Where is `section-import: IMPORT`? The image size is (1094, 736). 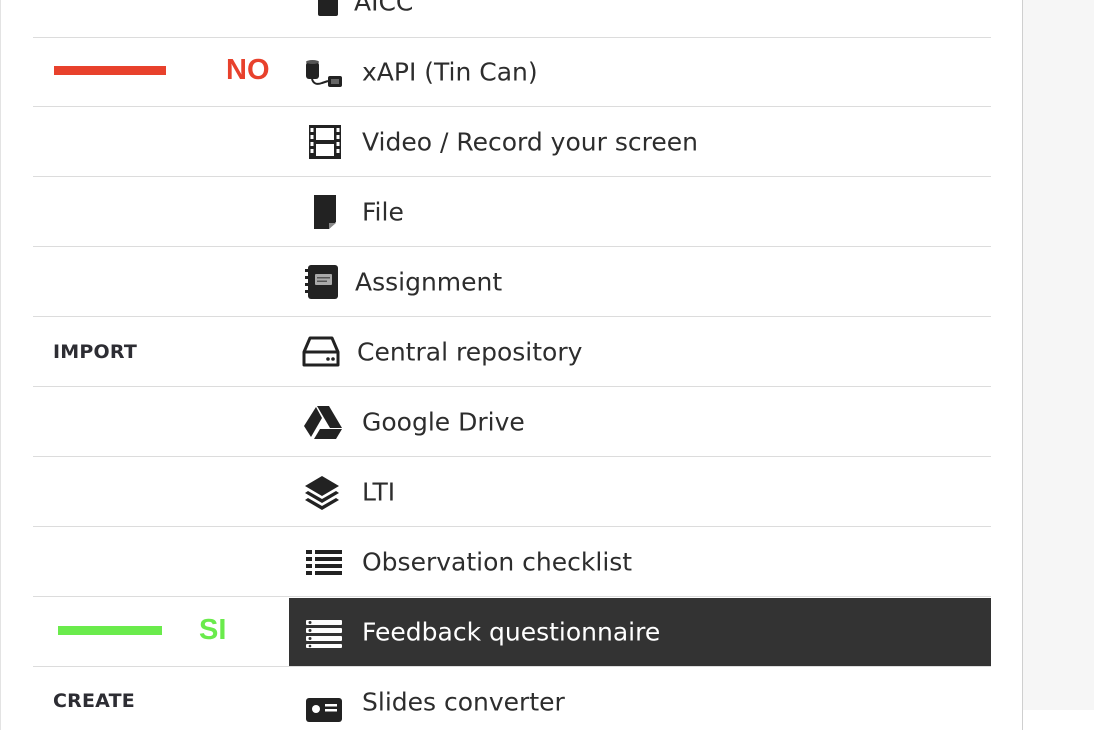
section-import: IMPORT is located at coordinates (95, 352).